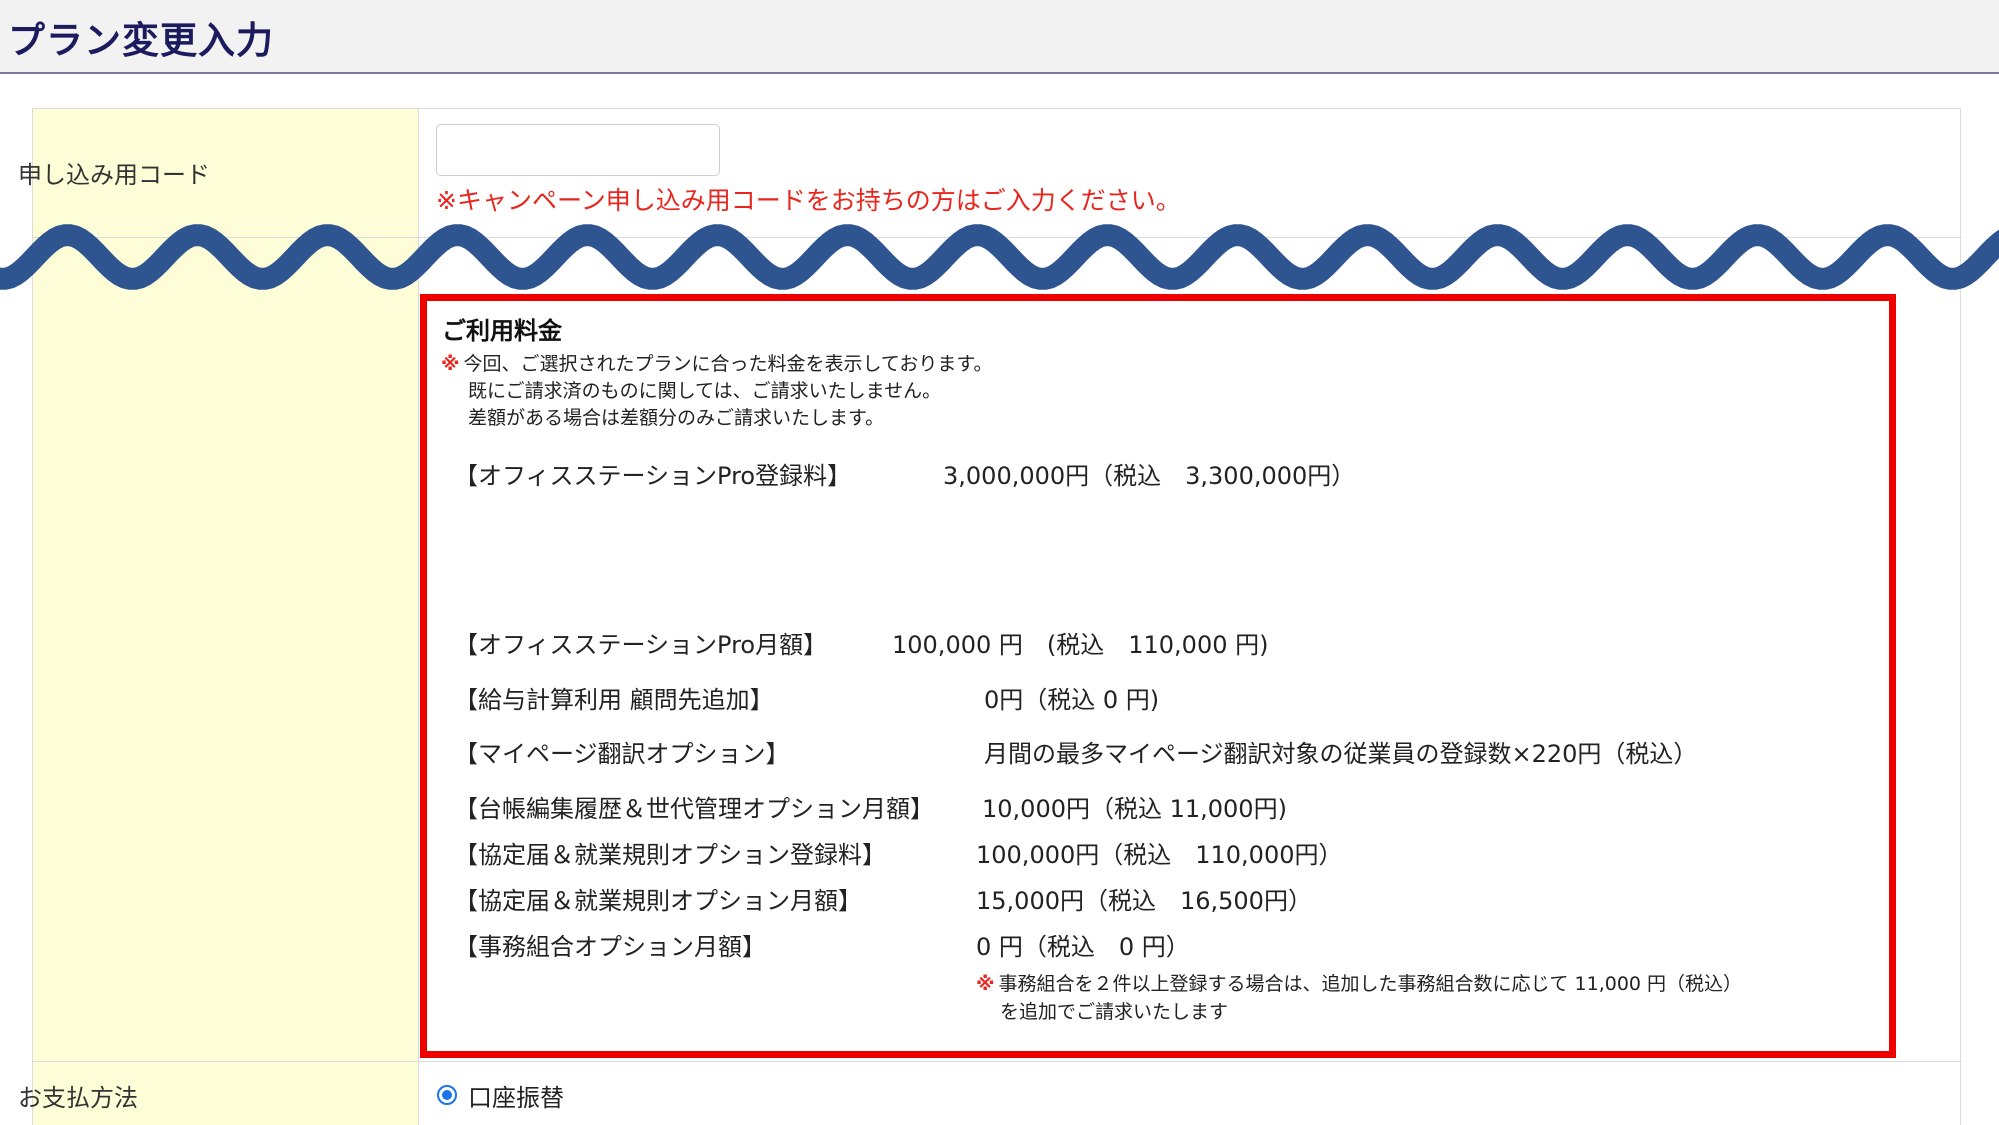 This screenshot has width=1999, height=1125. What do you see at coordinates (1144, 901) in the screenshot?
I see `fee-item-value: 15,000円（税込 16,500円）` at bounding box center [1144, 901].